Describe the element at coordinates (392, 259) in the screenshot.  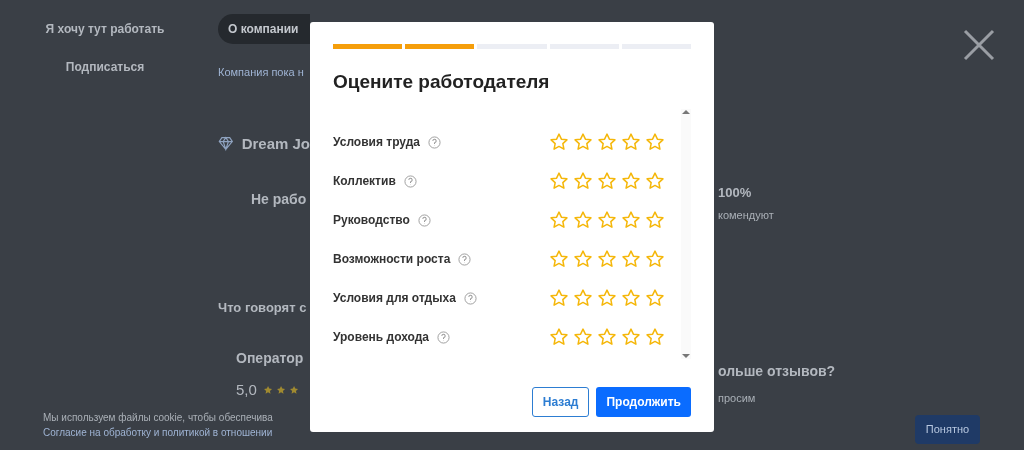
I see `criterion-label: Возможности роста` at that location.